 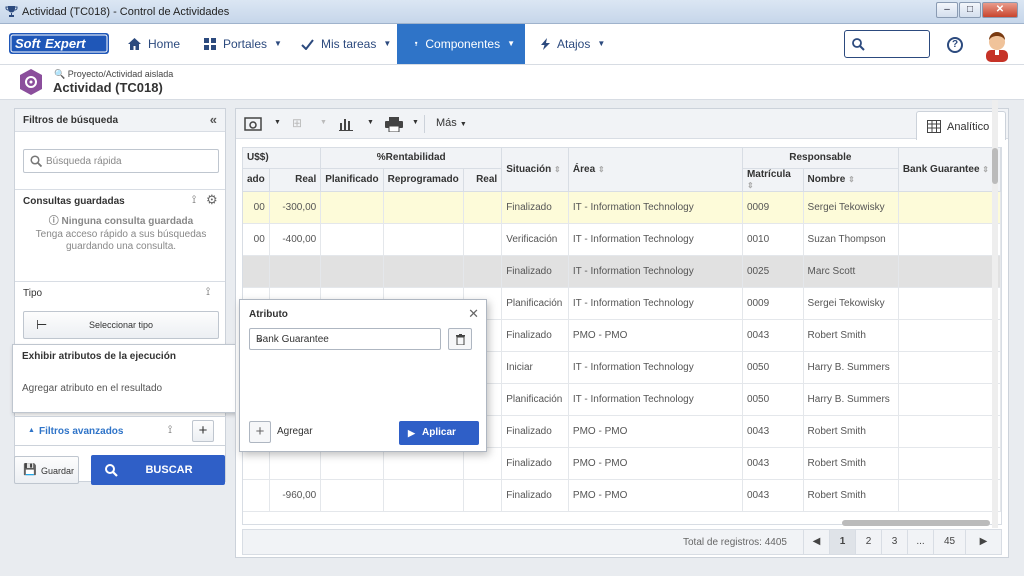 I want to click on nav-mis-tareas: Mis tareas ▼, so click(x=346, y=44).